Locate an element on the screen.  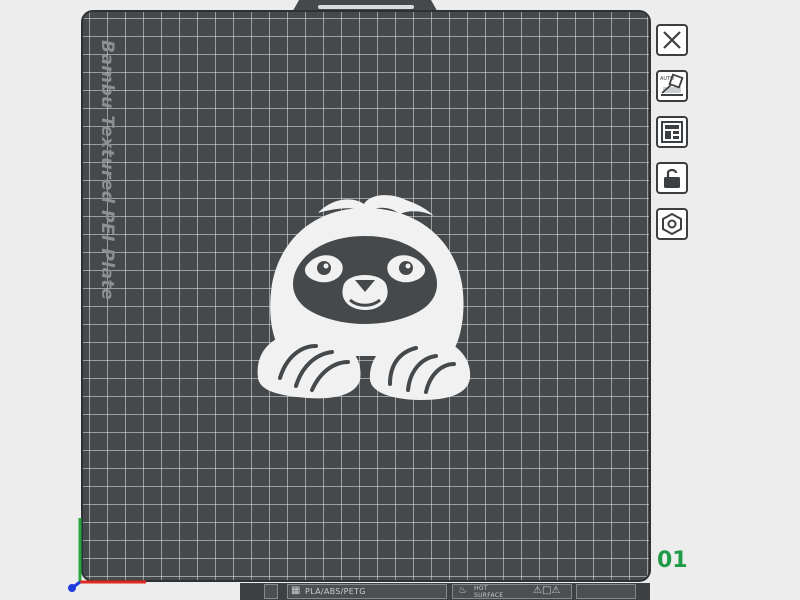
close-icon is located at coordinates (672, 40).